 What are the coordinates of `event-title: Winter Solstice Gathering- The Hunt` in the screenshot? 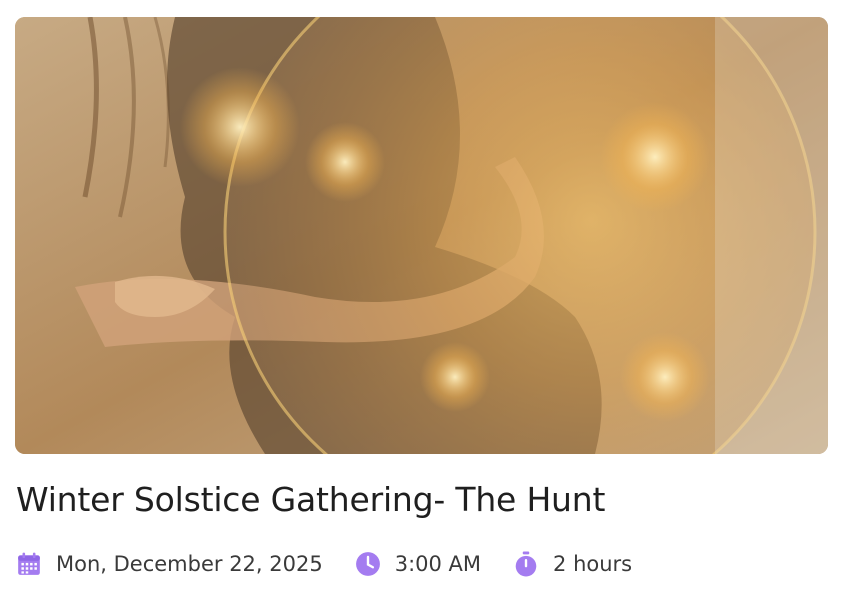 It's located at (310, 500).